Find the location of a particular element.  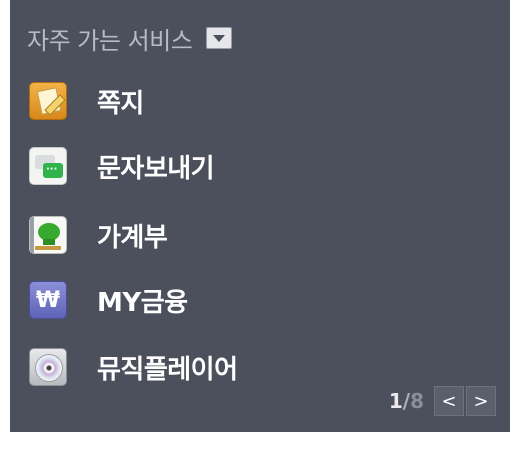

pagination: 1/8 < > is located at coordinates (442, 401).